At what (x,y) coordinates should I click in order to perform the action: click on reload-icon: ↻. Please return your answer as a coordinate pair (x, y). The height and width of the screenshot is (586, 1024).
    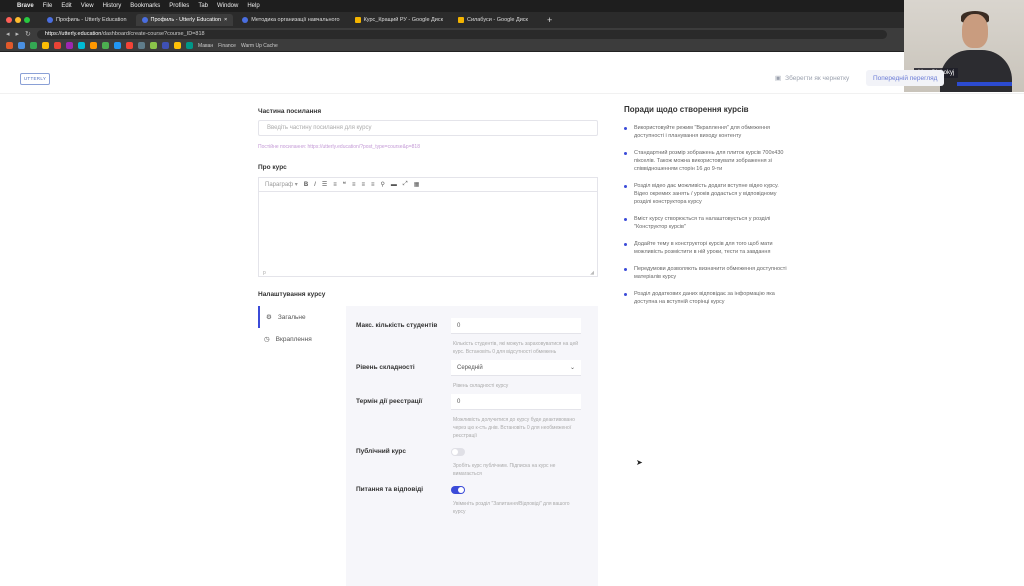
    Looking at the image, I should click on (28, 34).